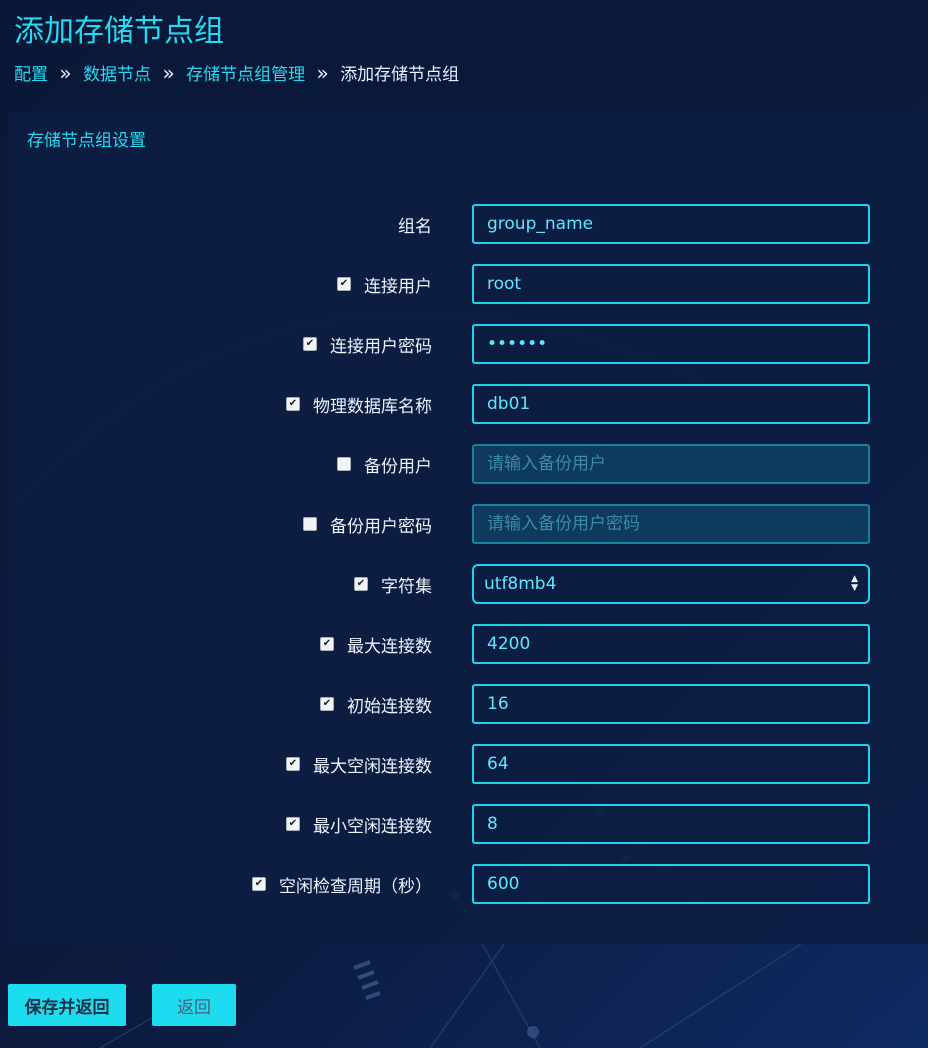 This screenshot has width=928, height=1048. I want to click on charset-select: utf8mb4 ▲ ▼, so click(671, 584).